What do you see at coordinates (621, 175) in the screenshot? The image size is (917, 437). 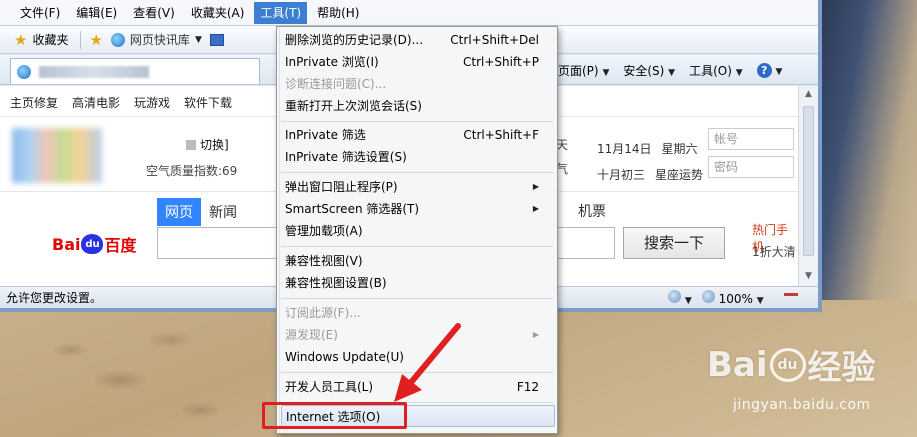 I see `lunar-date: 十月初三` at bounding box center [621, 175].